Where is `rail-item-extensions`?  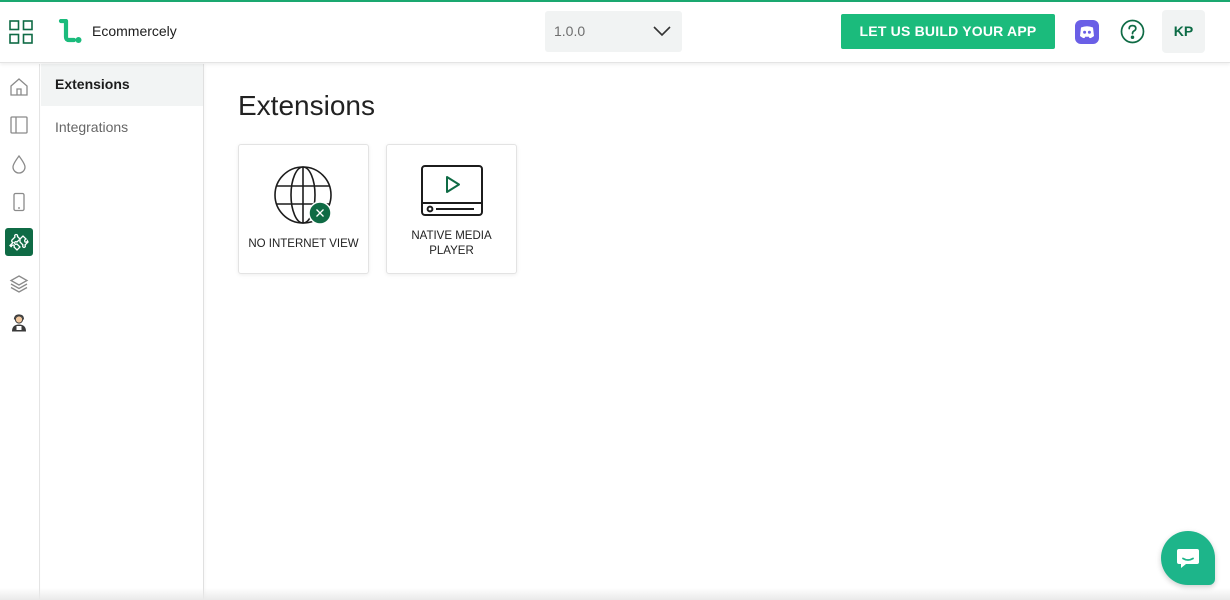 rail-item-extensions is located at coordinates (19, 242).